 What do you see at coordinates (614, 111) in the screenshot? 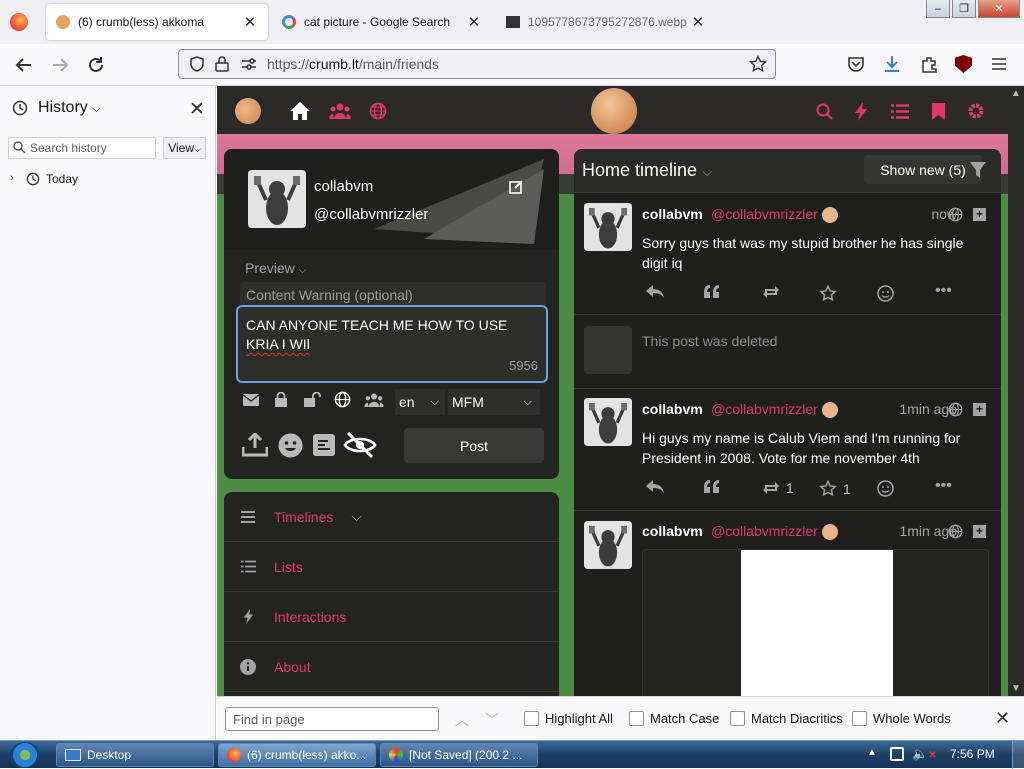
I see `site-cookie-logo-icon` at bounding box center [614, 111].